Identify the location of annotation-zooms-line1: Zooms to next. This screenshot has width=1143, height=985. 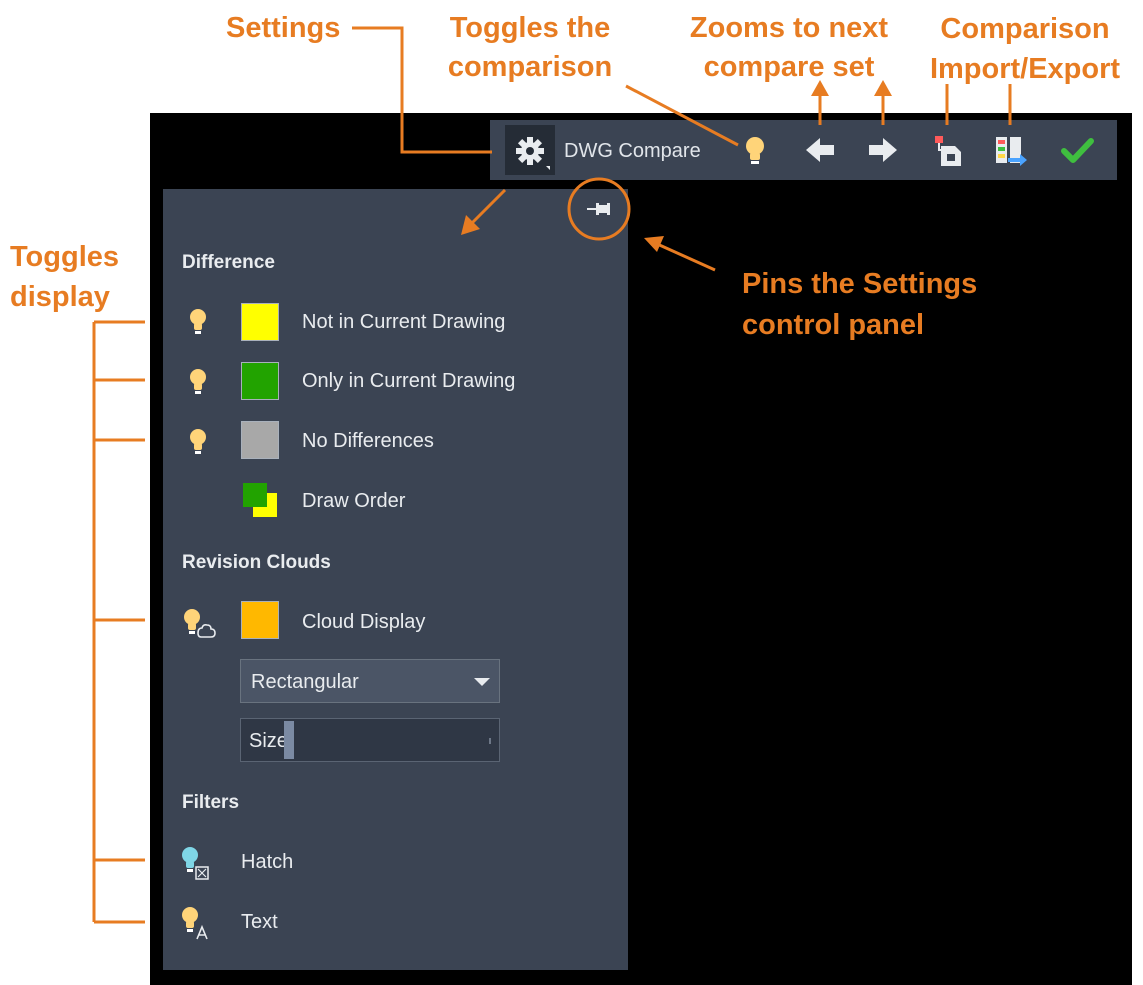
(789, 28).